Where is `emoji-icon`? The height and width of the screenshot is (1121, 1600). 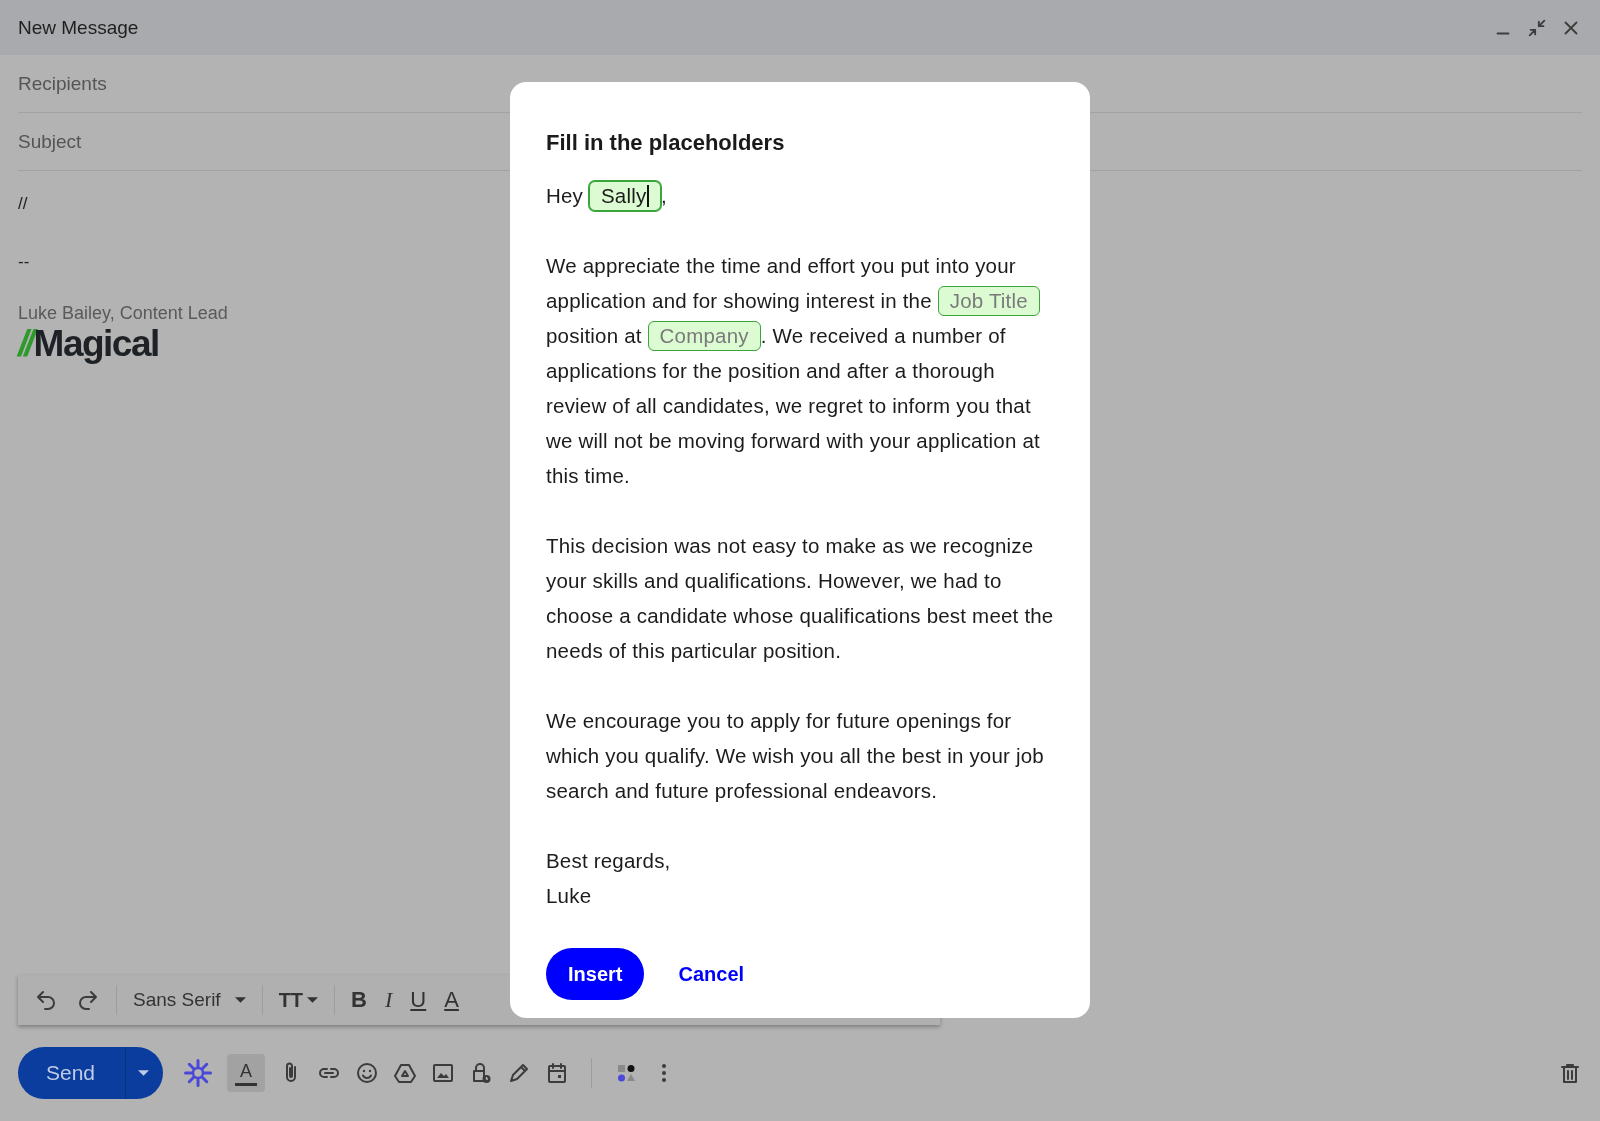 emoji-icon is located at coordinates (367, 1073).